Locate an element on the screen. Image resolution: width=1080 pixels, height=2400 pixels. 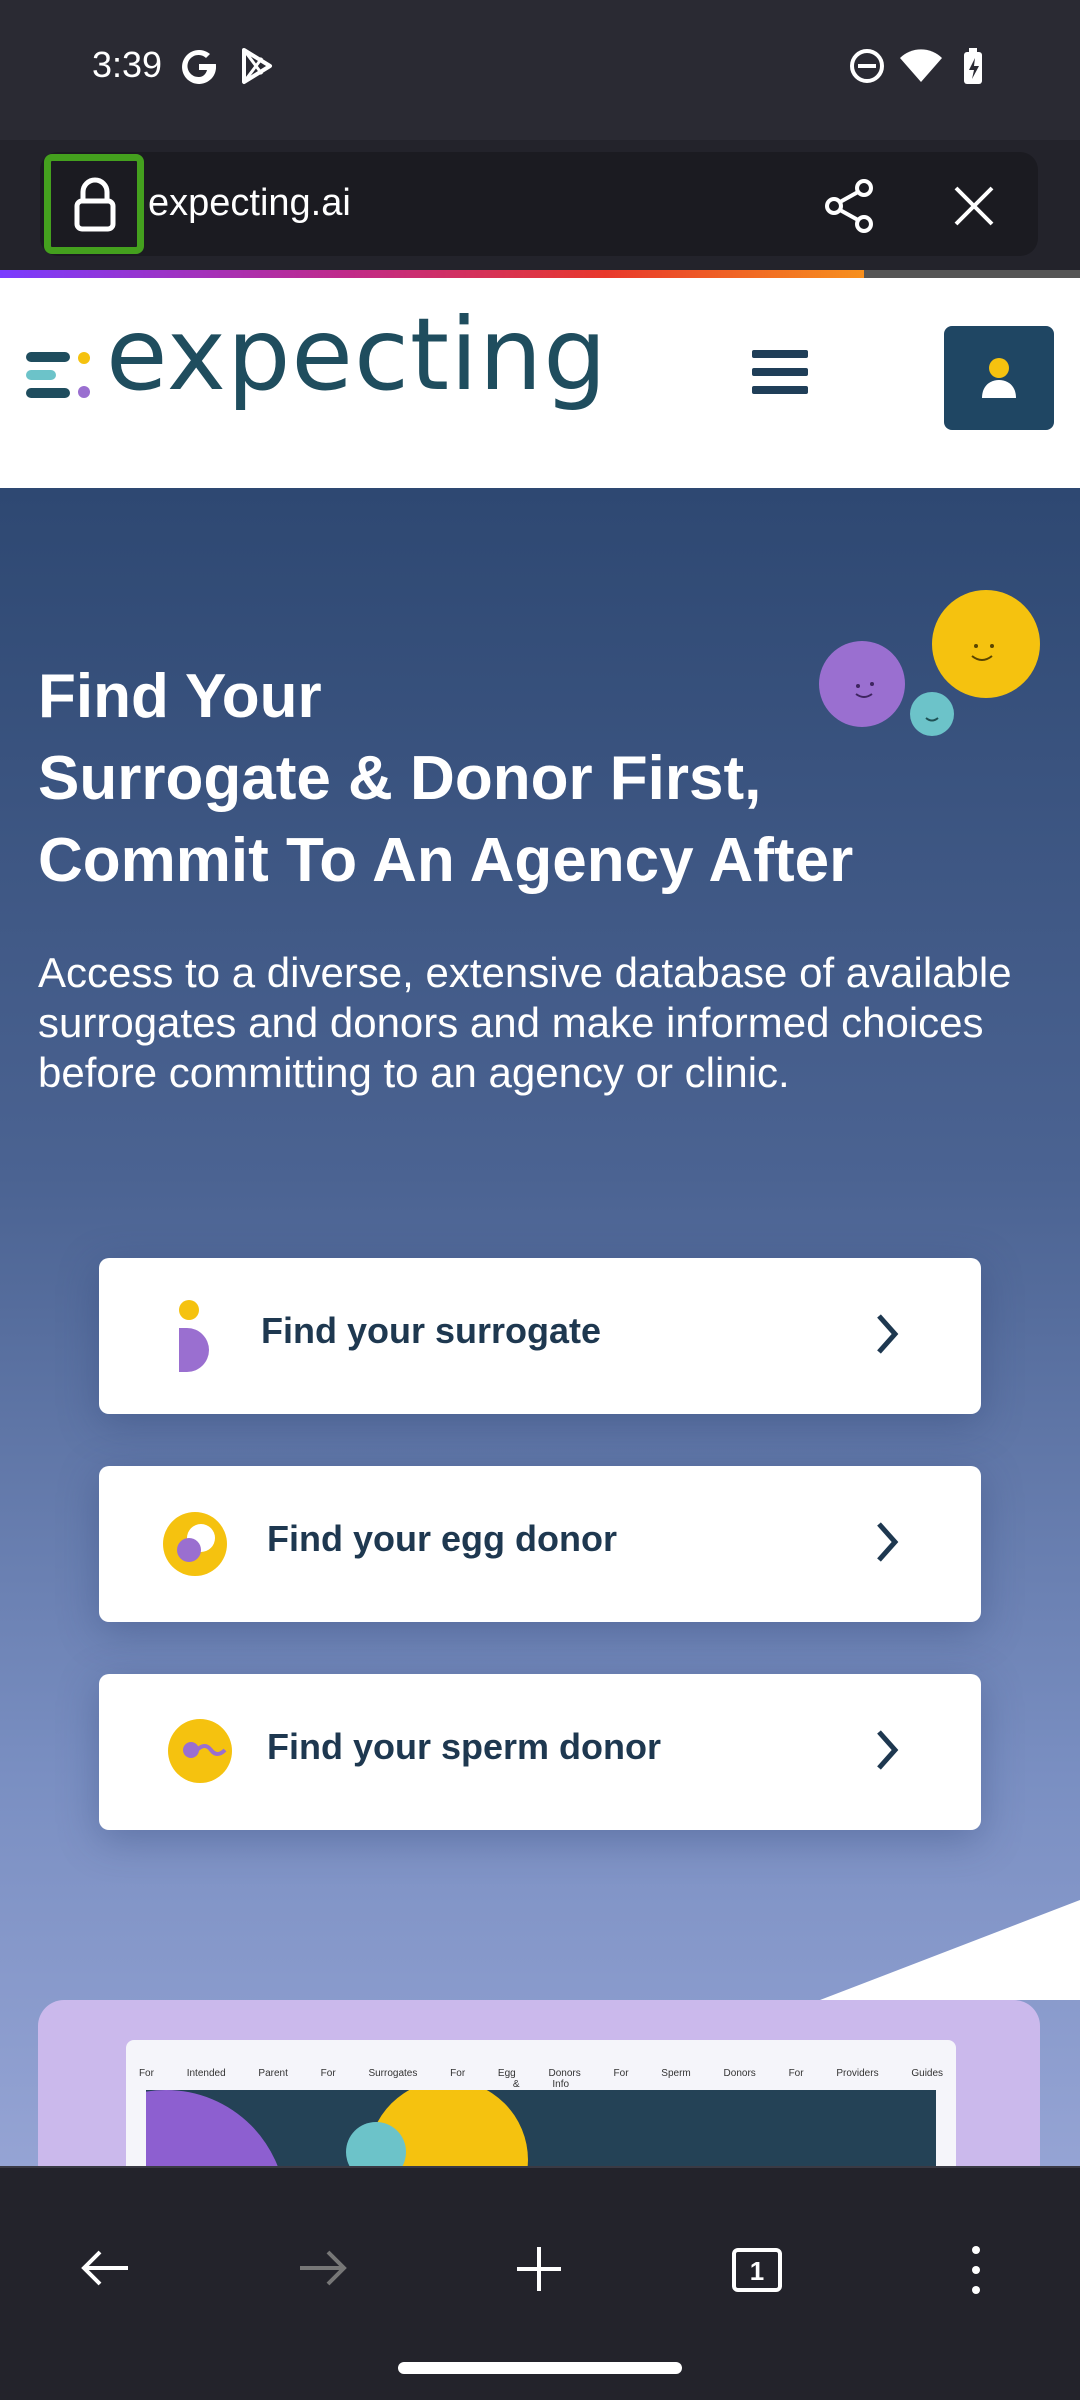
decorative-wedge is located at coordinates (950, 1950).